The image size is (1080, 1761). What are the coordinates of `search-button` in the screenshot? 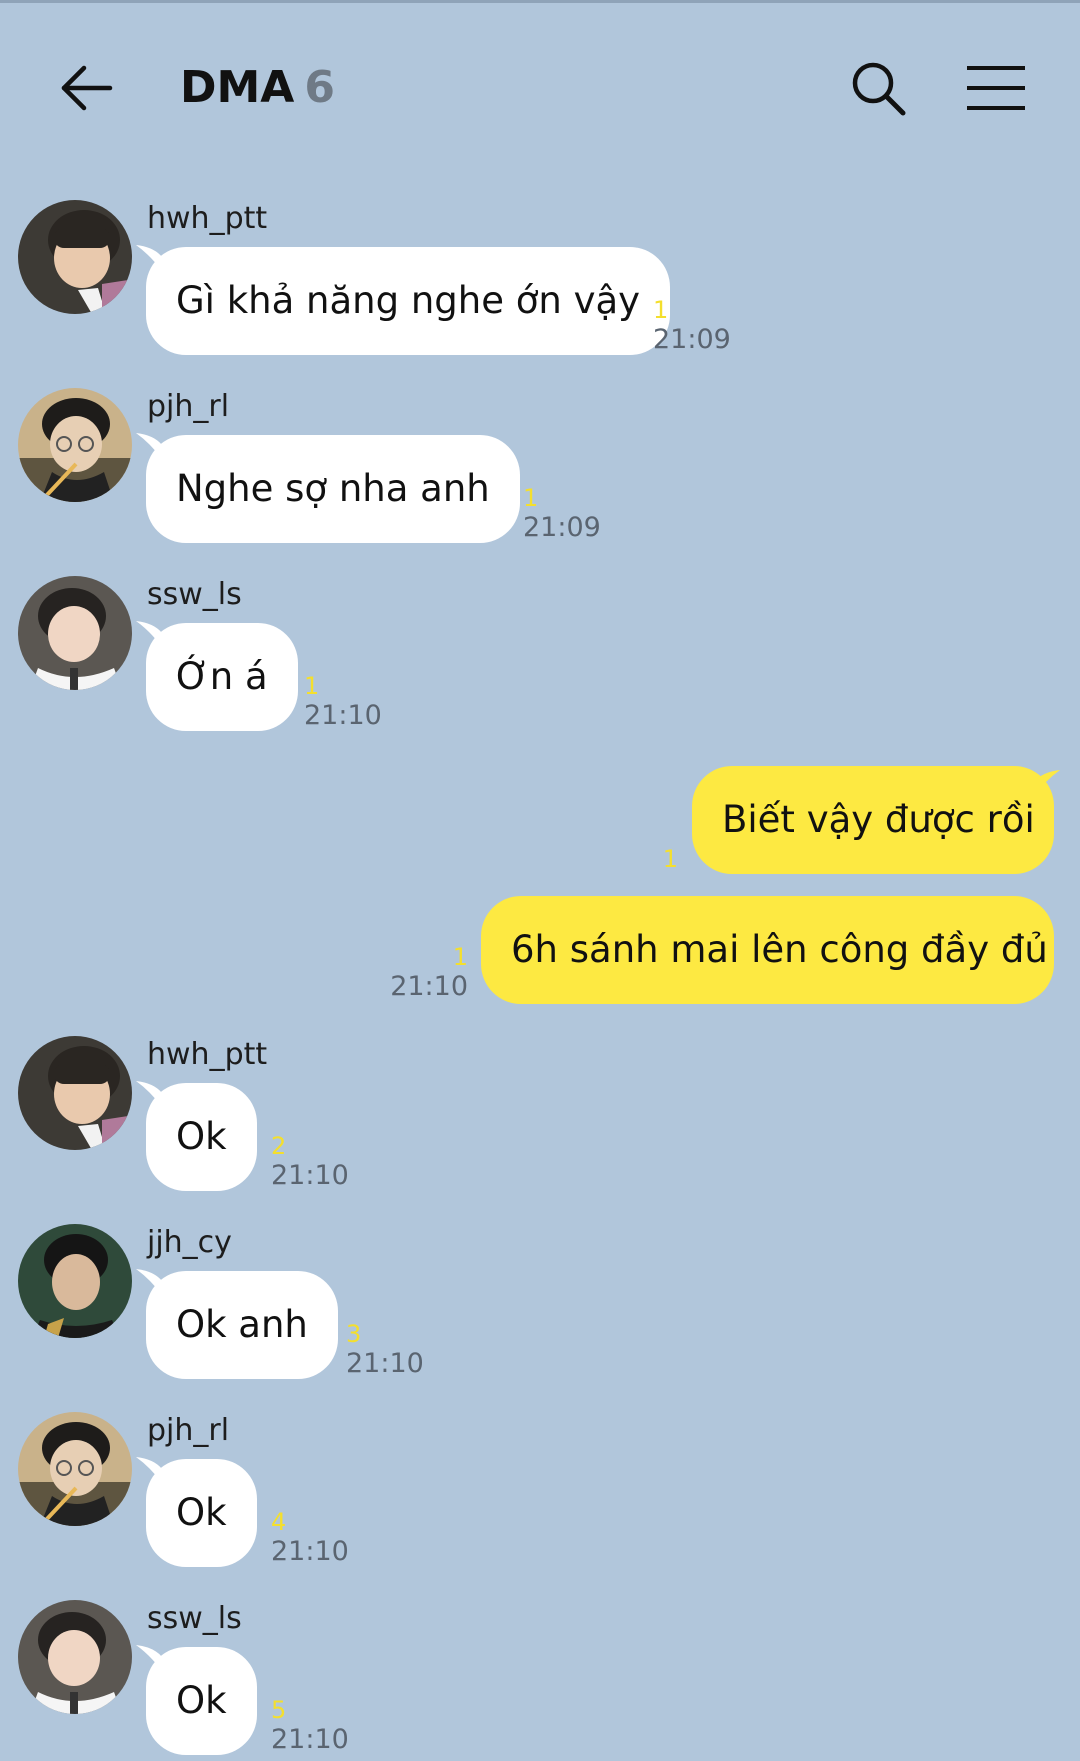 It's located at (878, 88).